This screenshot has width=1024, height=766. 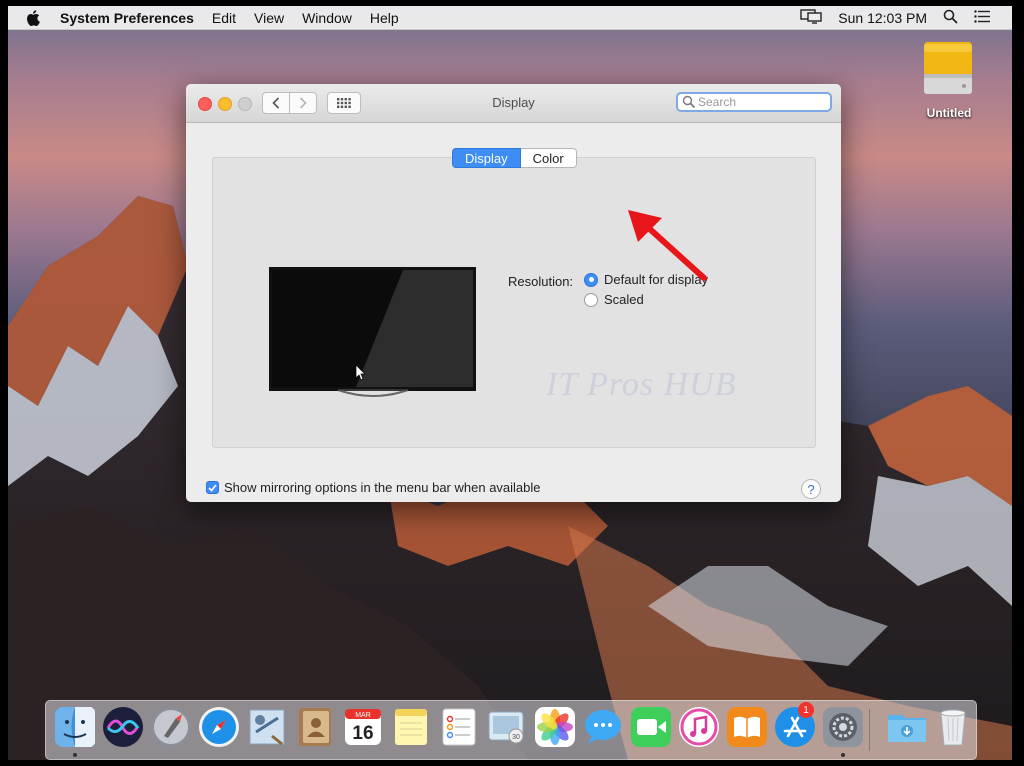 I want to click on airplay-display-icon, so click(x=811, y=17).